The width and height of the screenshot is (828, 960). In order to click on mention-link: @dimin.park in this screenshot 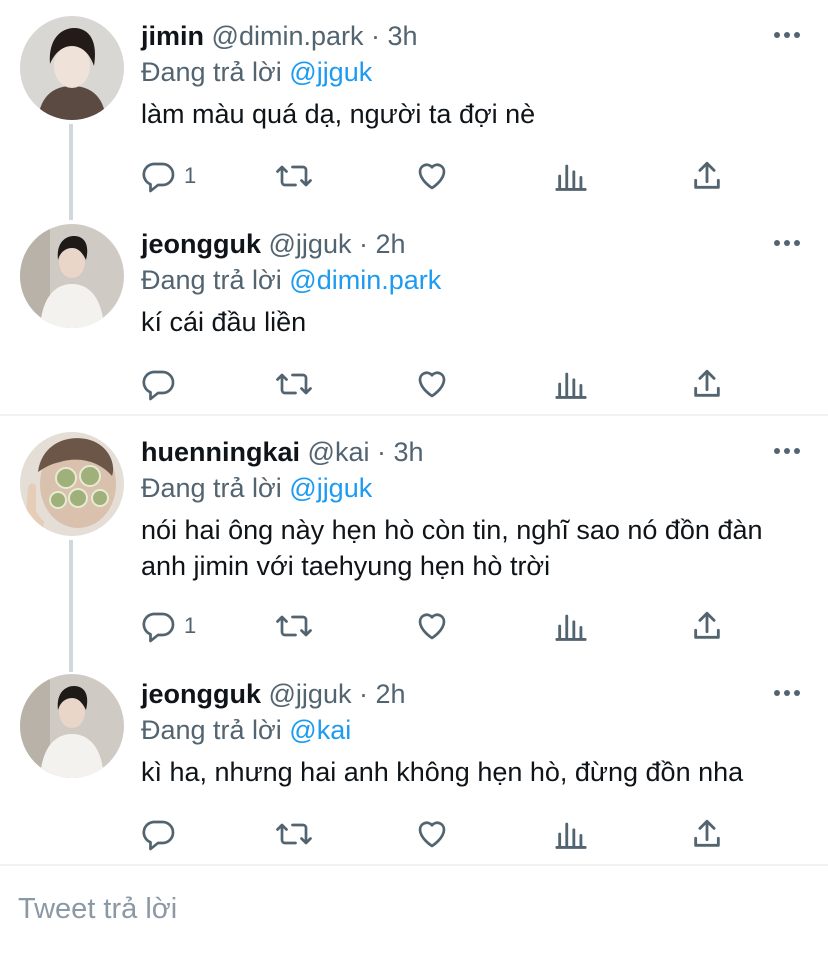, I will do `click(365, 280)`.